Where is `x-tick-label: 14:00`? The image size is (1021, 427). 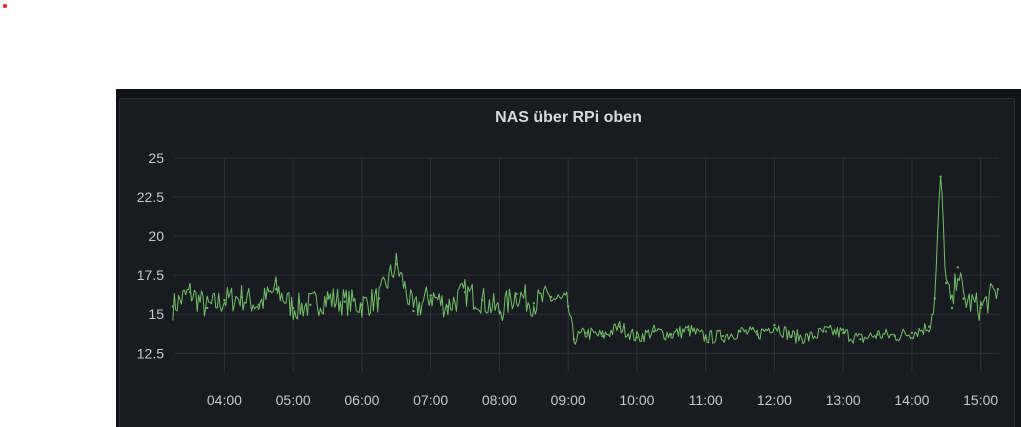 x-tick-label: 14:00 is located at coordinates (911, 400).